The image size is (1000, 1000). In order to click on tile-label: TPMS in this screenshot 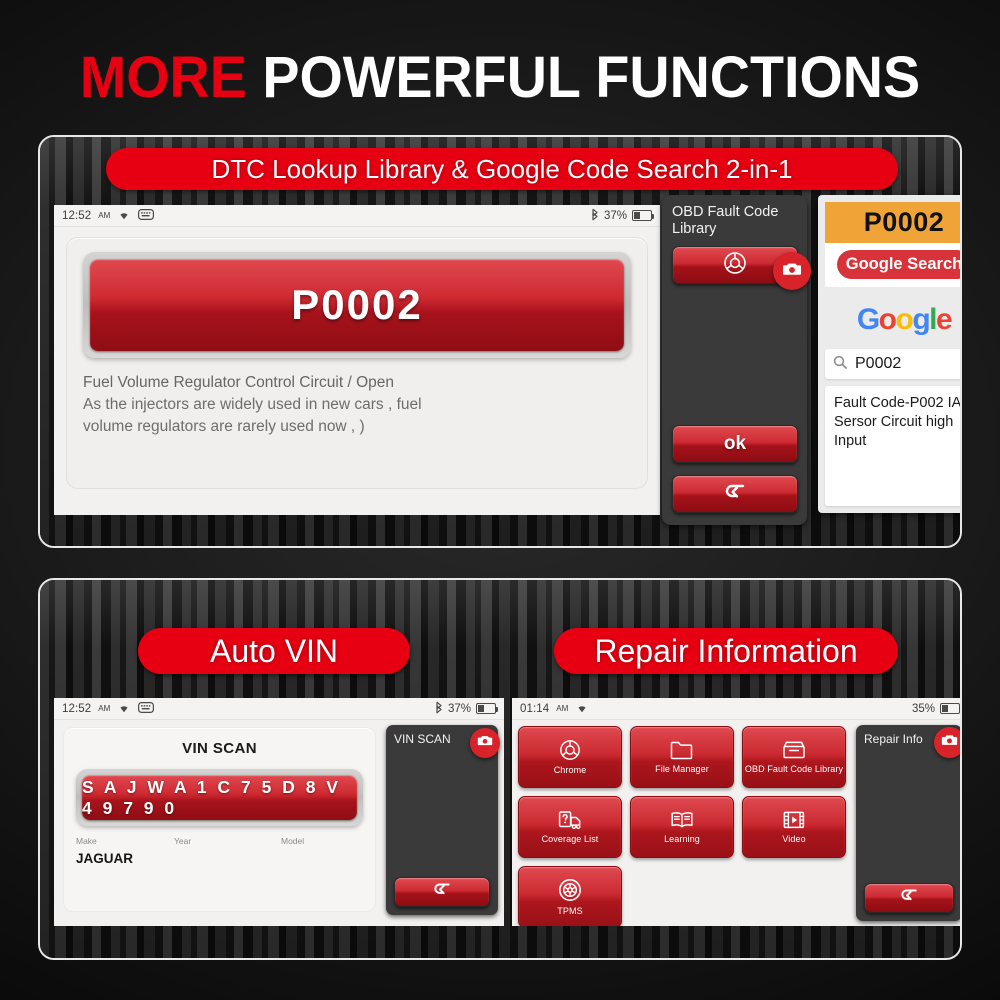, I will do `click(570, 911)`.